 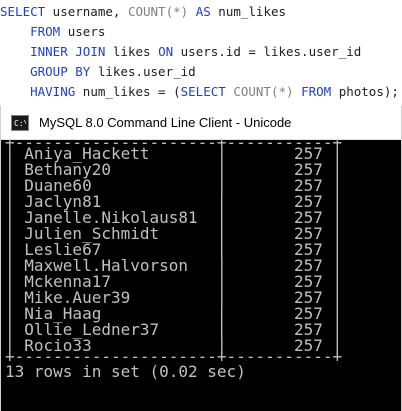 What do you see at coordinates (365, 91) in the screenshot?
I see `sql-text: photos);` at bounding box center [365, 91].